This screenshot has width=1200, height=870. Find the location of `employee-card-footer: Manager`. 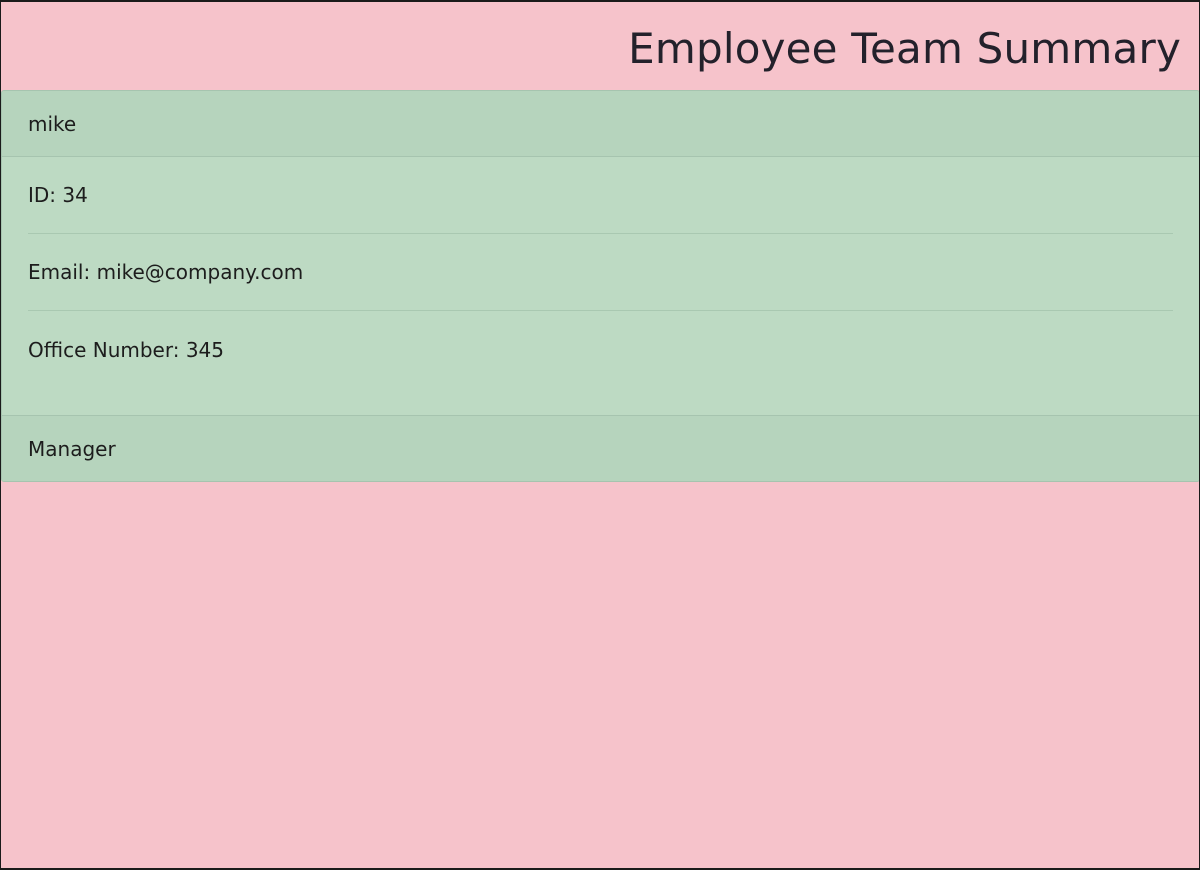

employee-card-footer: Manager is located at coordinates (600, 448).